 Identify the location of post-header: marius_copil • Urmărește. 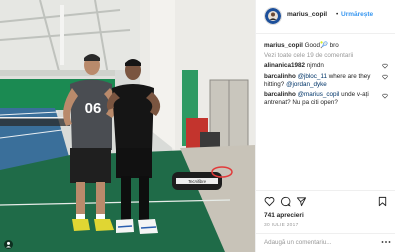
(325, 17).